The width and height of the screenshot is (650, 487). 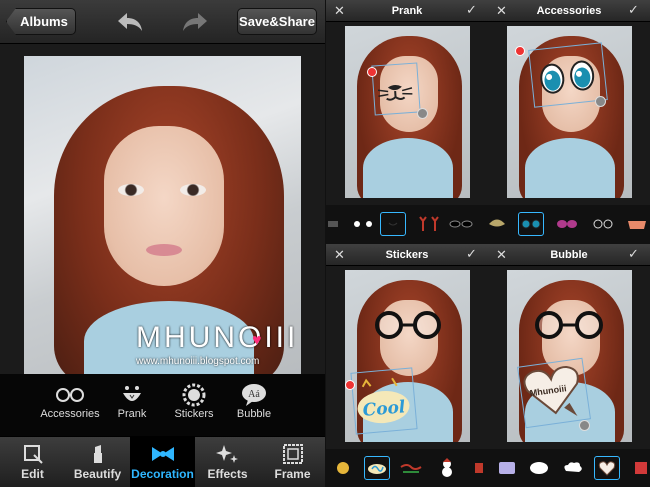 I want to click on bottom-tab-bar: Edit Beautify Decoration Effects Frame, so click(x=162, y=461).